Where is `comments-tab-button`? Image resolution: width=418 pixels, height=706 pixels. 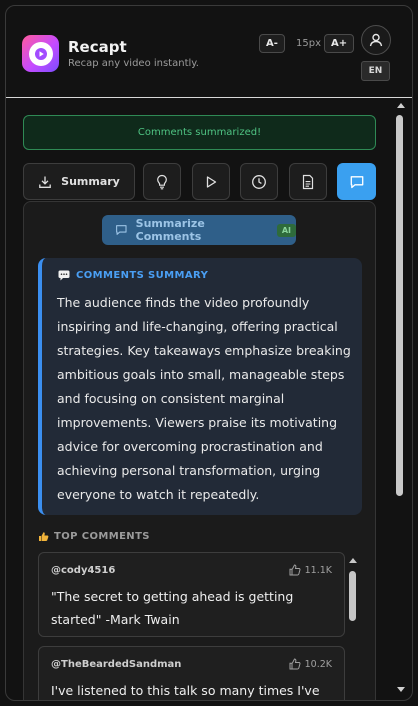
comments-tab-button is located at coordinates (356, 181).